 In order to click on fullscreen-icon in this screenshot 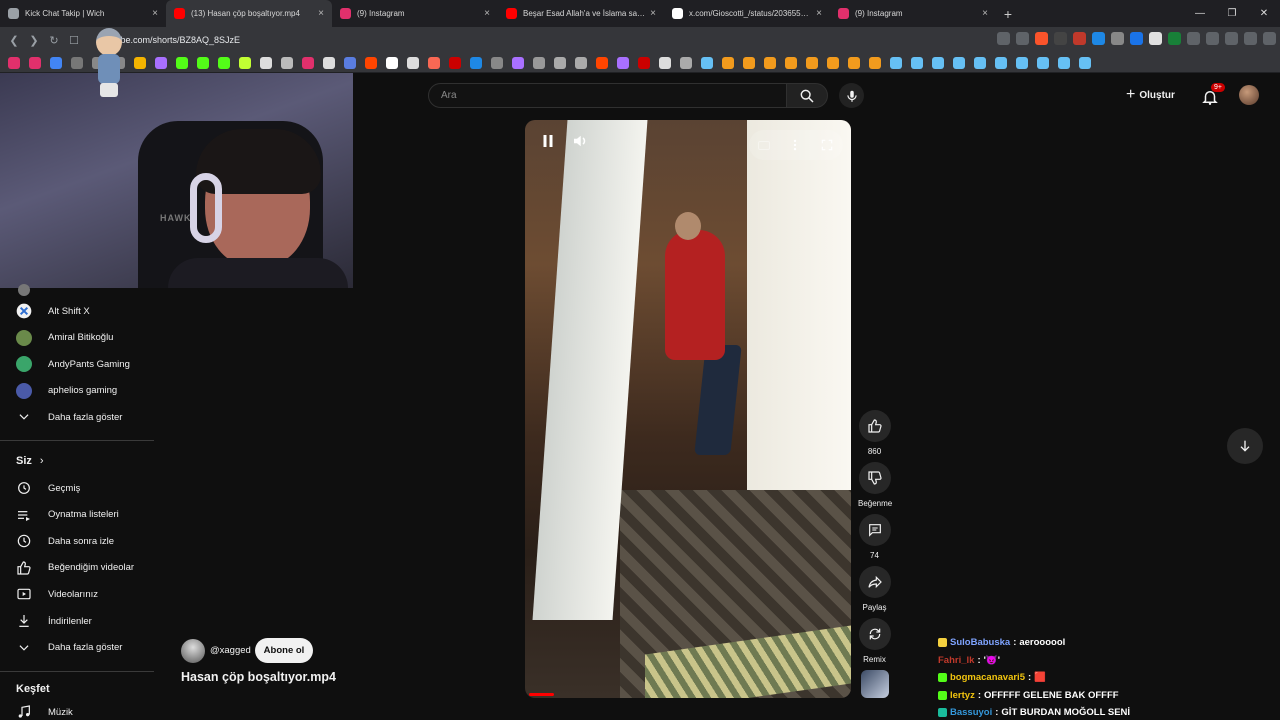, I will do `click(827, 145)`.